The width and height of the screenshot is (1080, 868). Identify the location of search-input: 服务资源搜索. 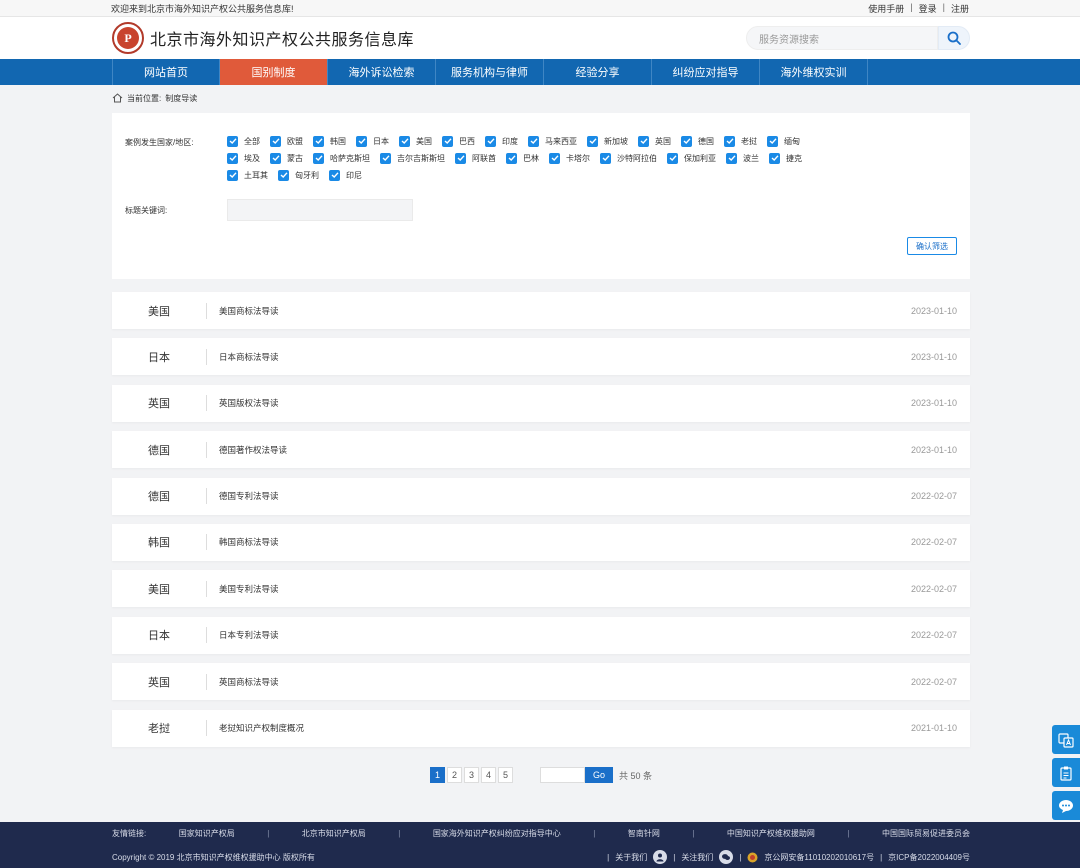
(842, 38).